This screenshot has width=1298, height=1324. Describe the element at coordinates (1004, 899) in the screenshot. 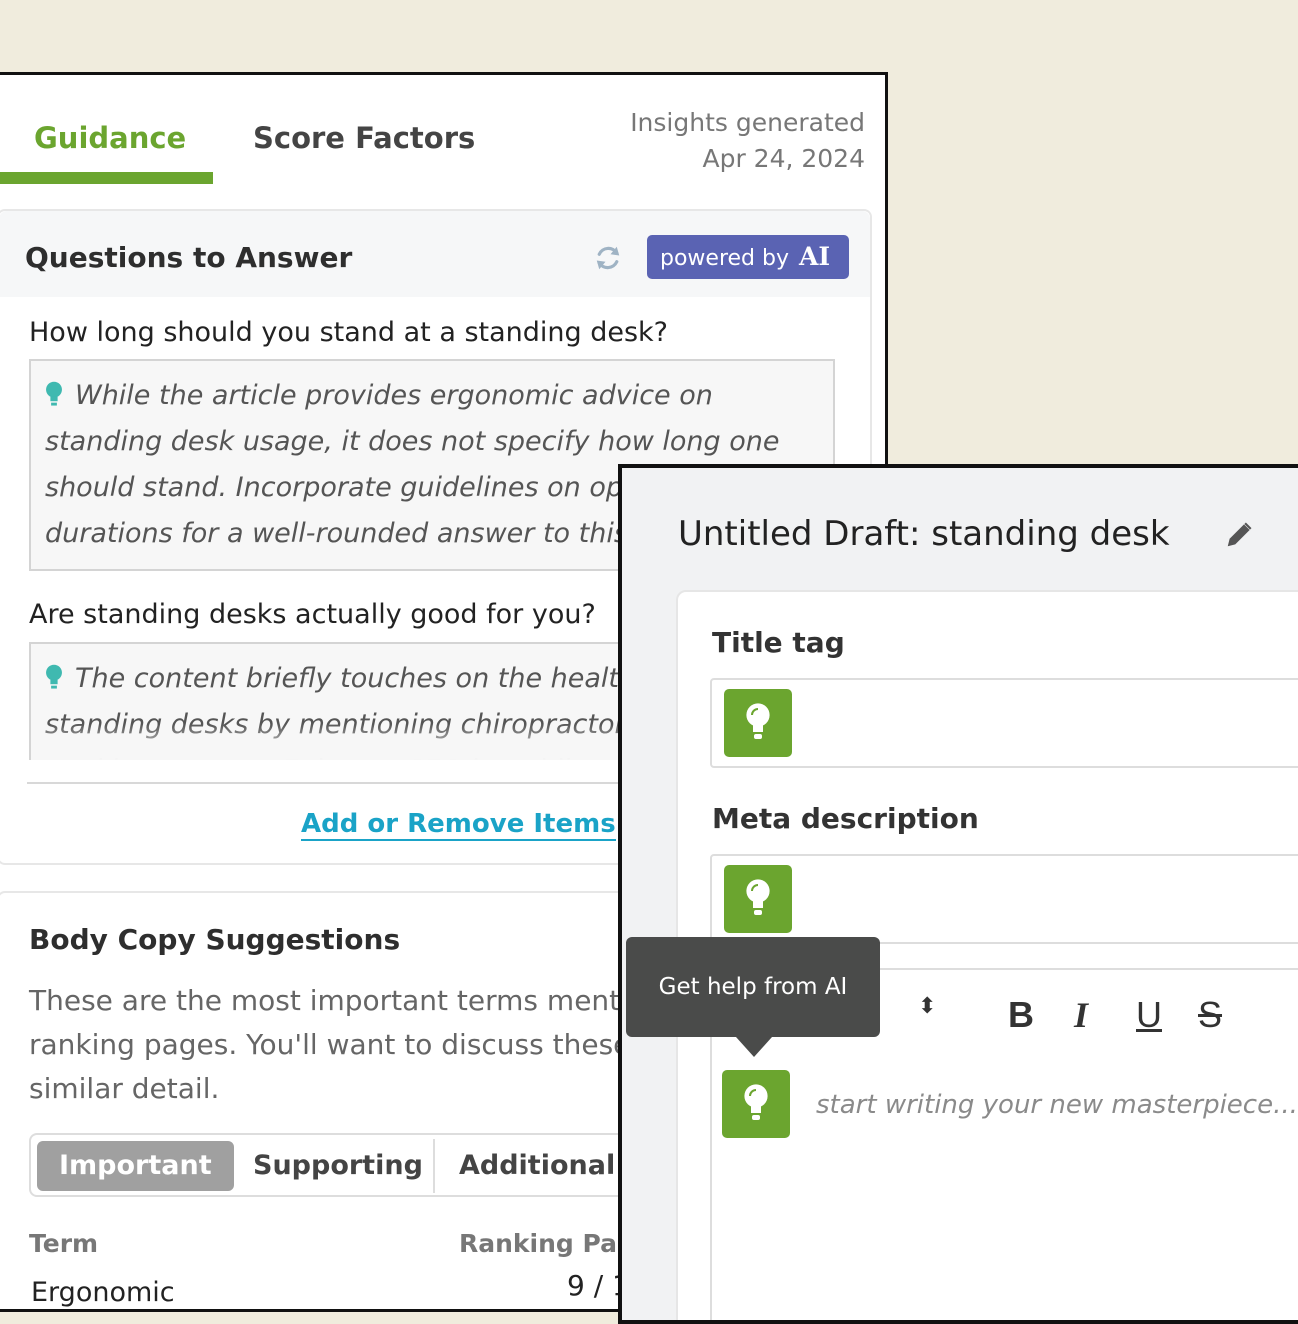

I see `meta-description-input` at that location.